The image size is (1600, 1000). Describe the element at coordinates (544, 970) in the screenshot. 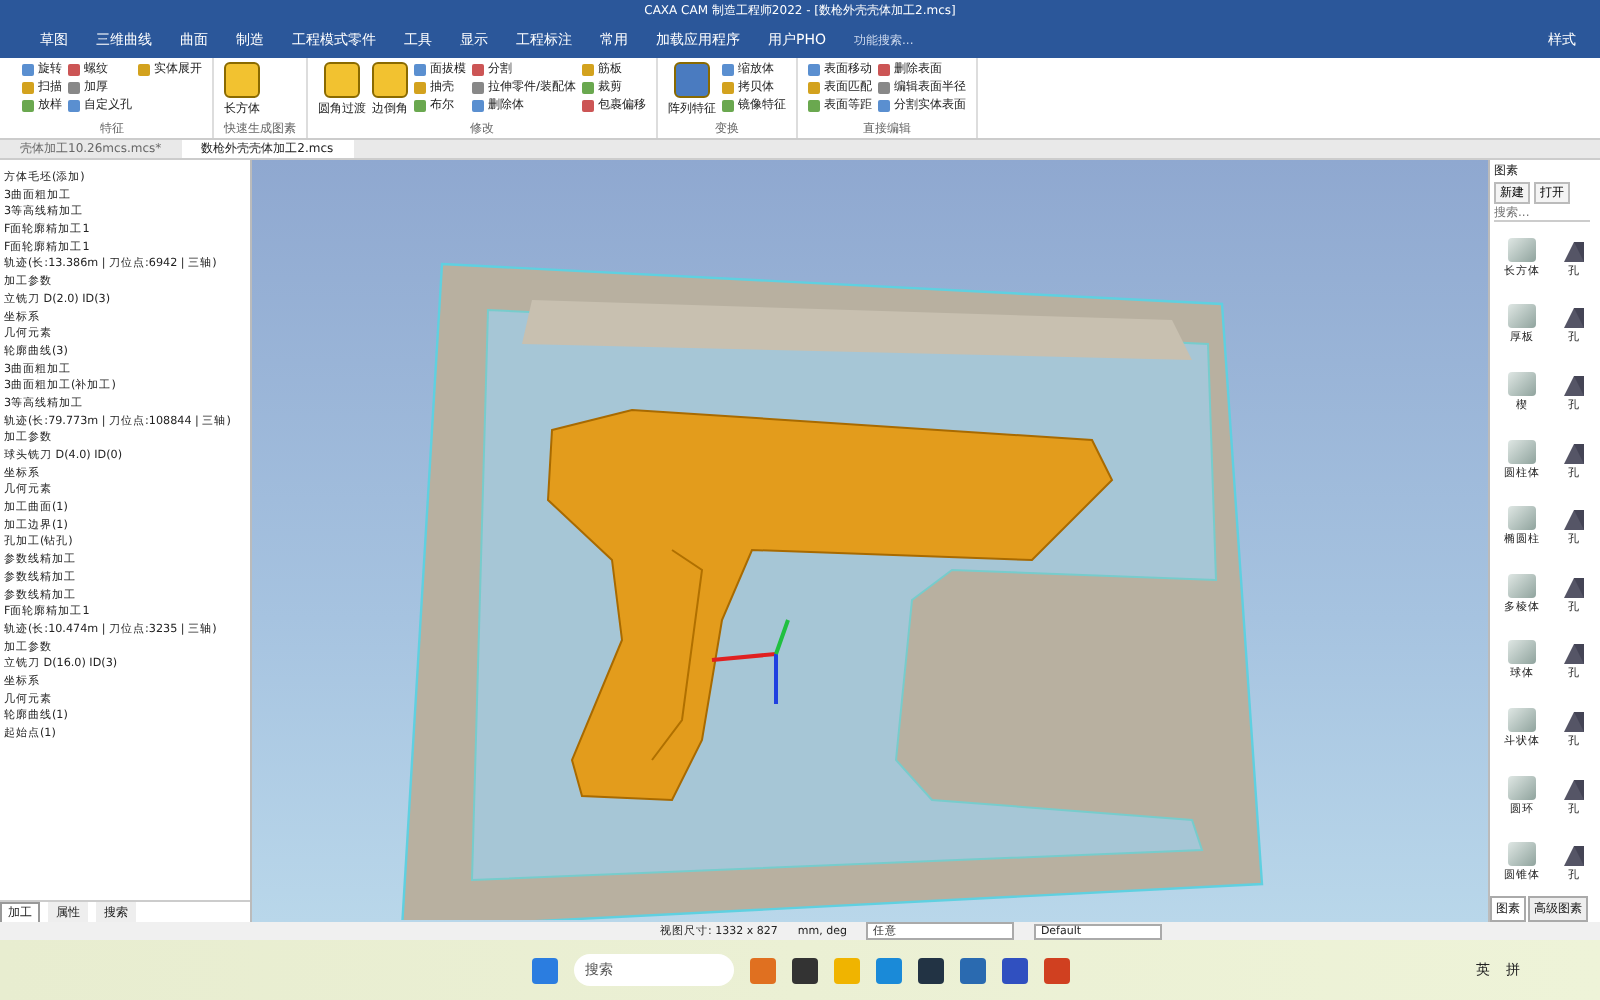

I see `start-icon` at that location.